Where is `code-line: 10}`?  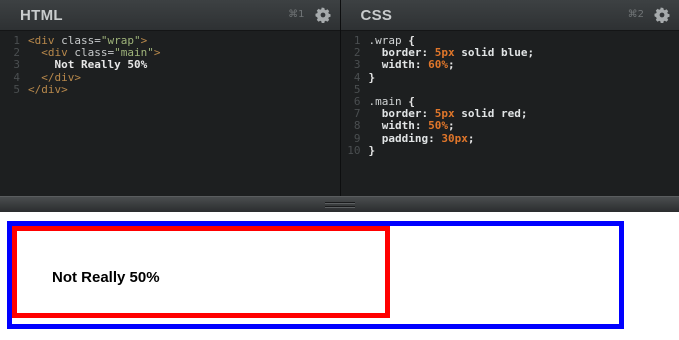
code-line: 10} is located at coordinates (510, 150).